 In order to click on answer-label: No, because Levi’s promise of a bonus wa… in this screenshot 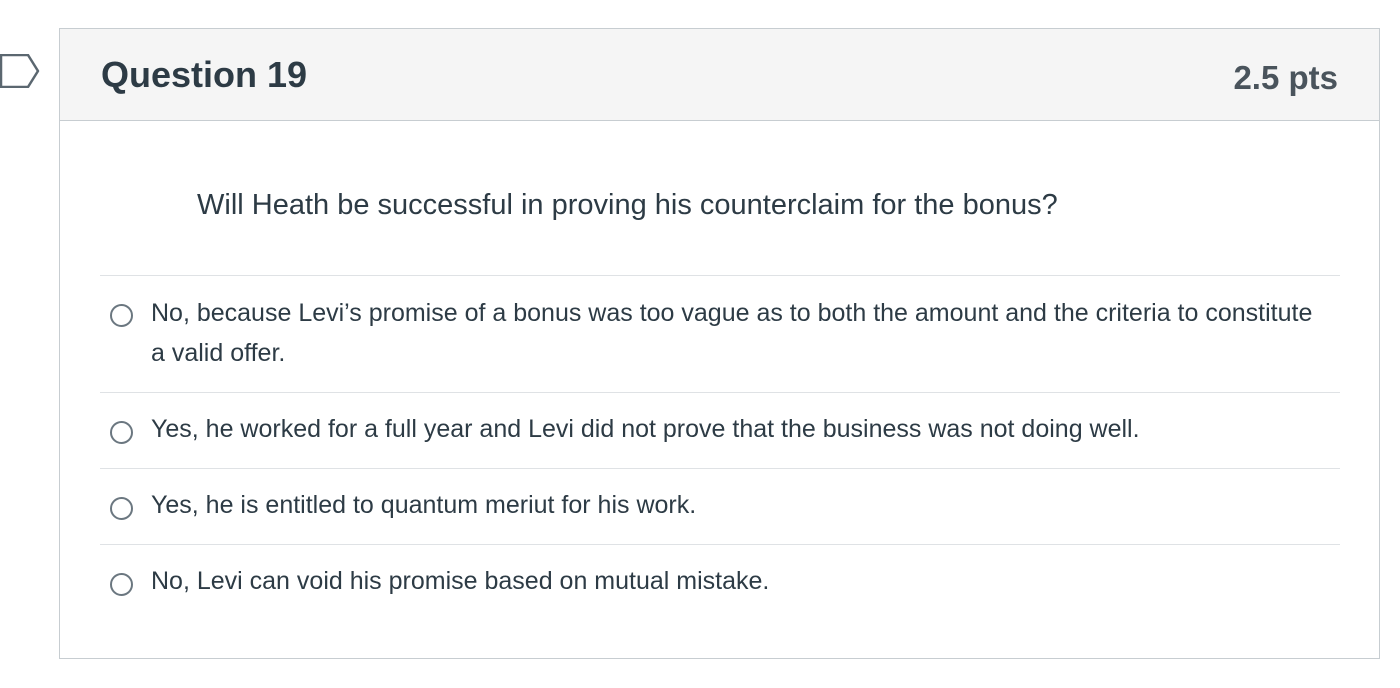, I will do `click(735, 333)`.